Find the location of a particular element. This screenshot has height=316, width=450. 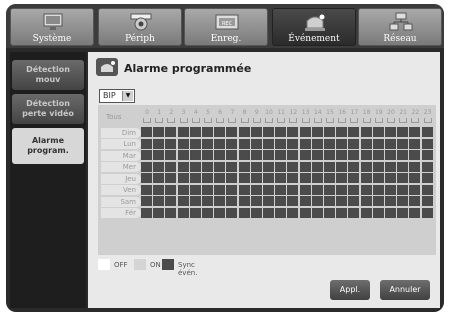

hour-header: 20 is located at coordinates (391, 118).